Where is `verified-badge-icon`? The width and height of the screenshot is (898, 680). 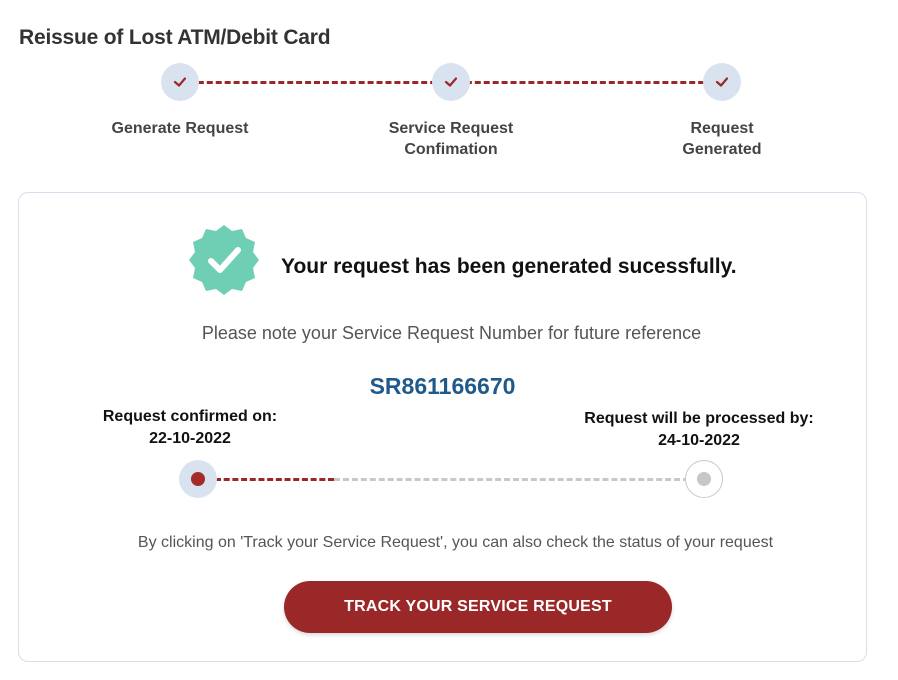
verified-badge-icon is located at coordinates (224, 260).